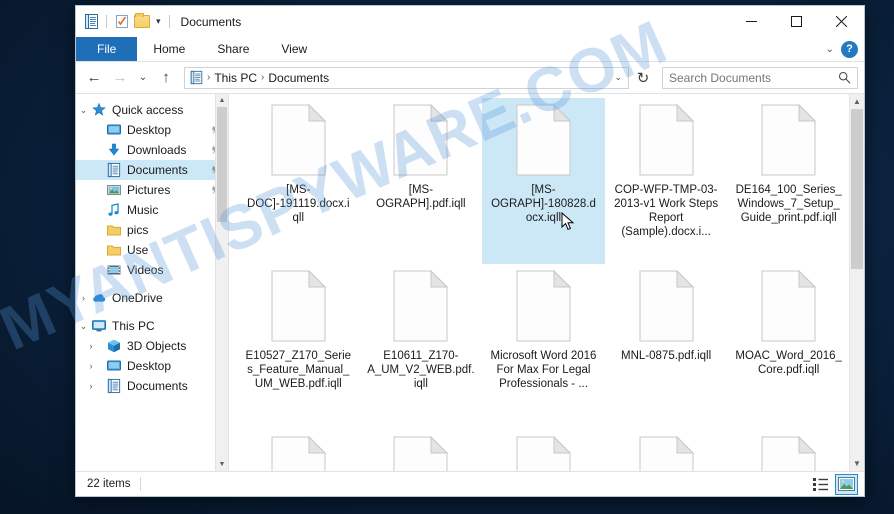 The image size is (894, 514). I want to click on file-item: MOAC_Word_2016_Core.pdf.iqll, so click(788, 347).